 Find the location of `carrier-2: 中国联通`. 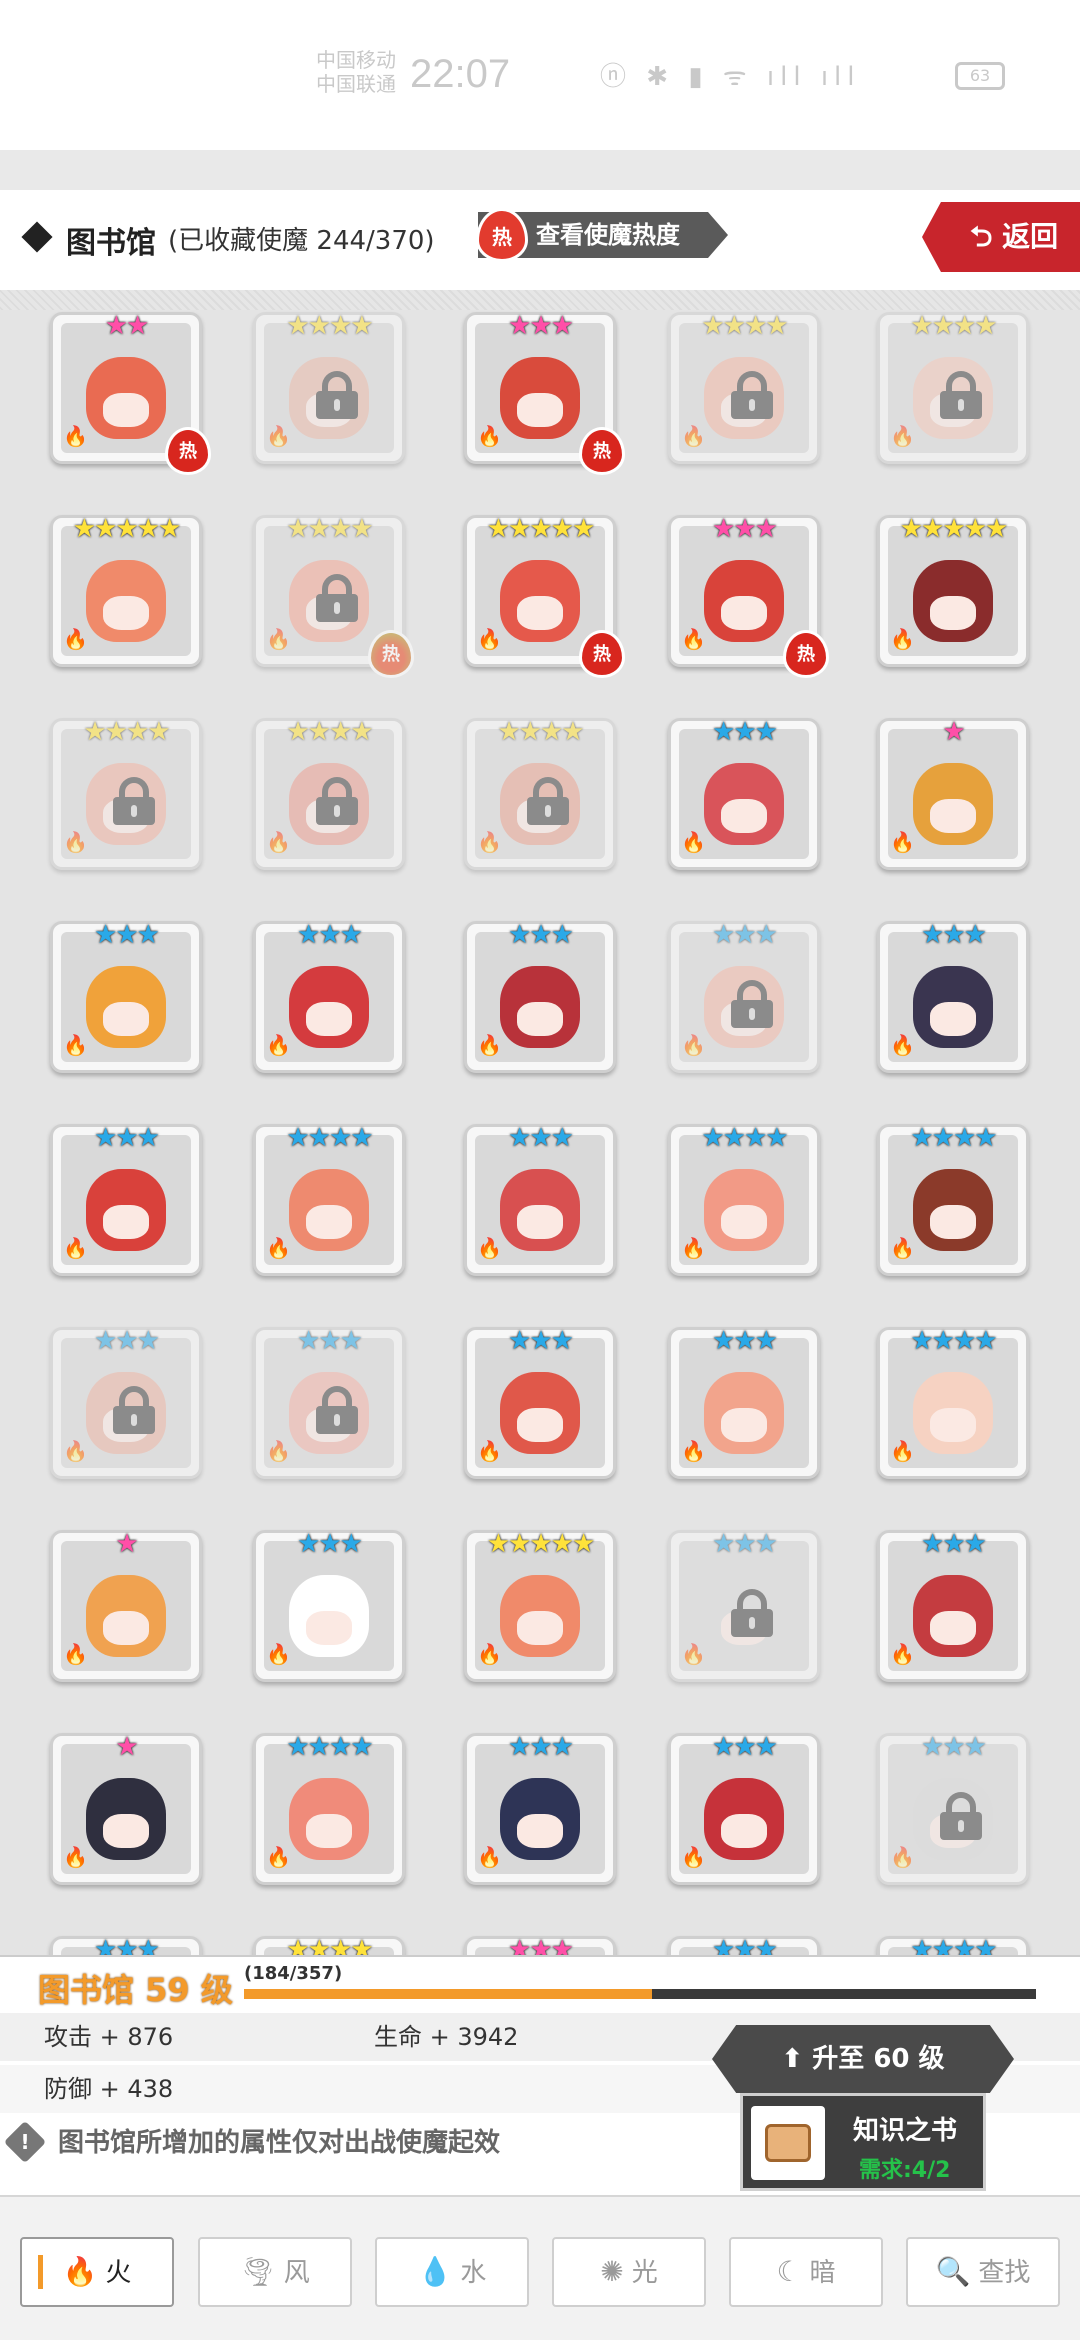

carrier-2: 中国联通 is located at coordinates (356, 84).